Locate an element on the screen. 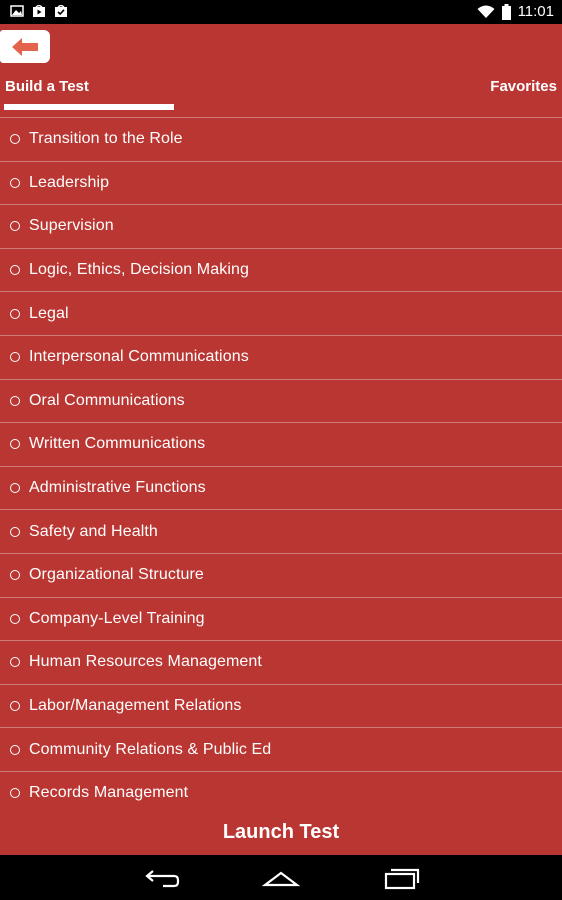  topic-label: Records Management is located at coordinates (109, 793).